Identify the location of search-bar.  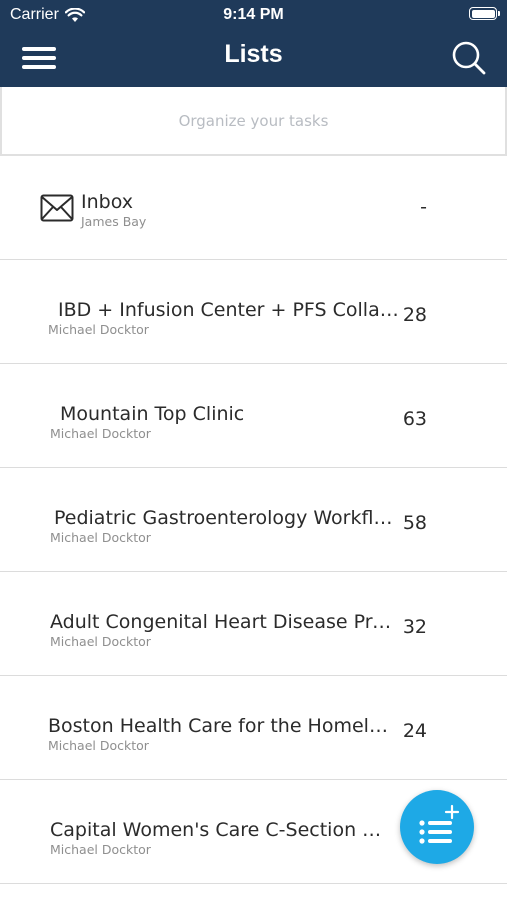
(253, 121).